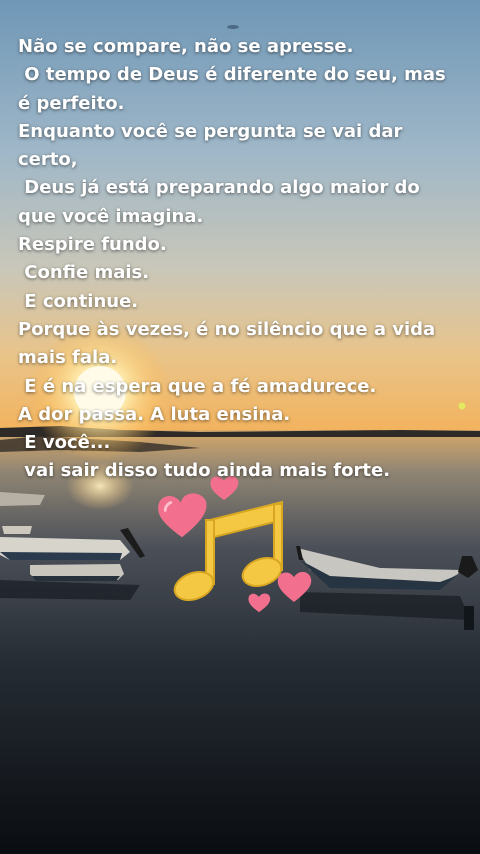  What do you see at coordinates (186, 46) in the screenshot?
I see `quote-line: Não se compare, não se apresse.` at bounding box center [186, 46].